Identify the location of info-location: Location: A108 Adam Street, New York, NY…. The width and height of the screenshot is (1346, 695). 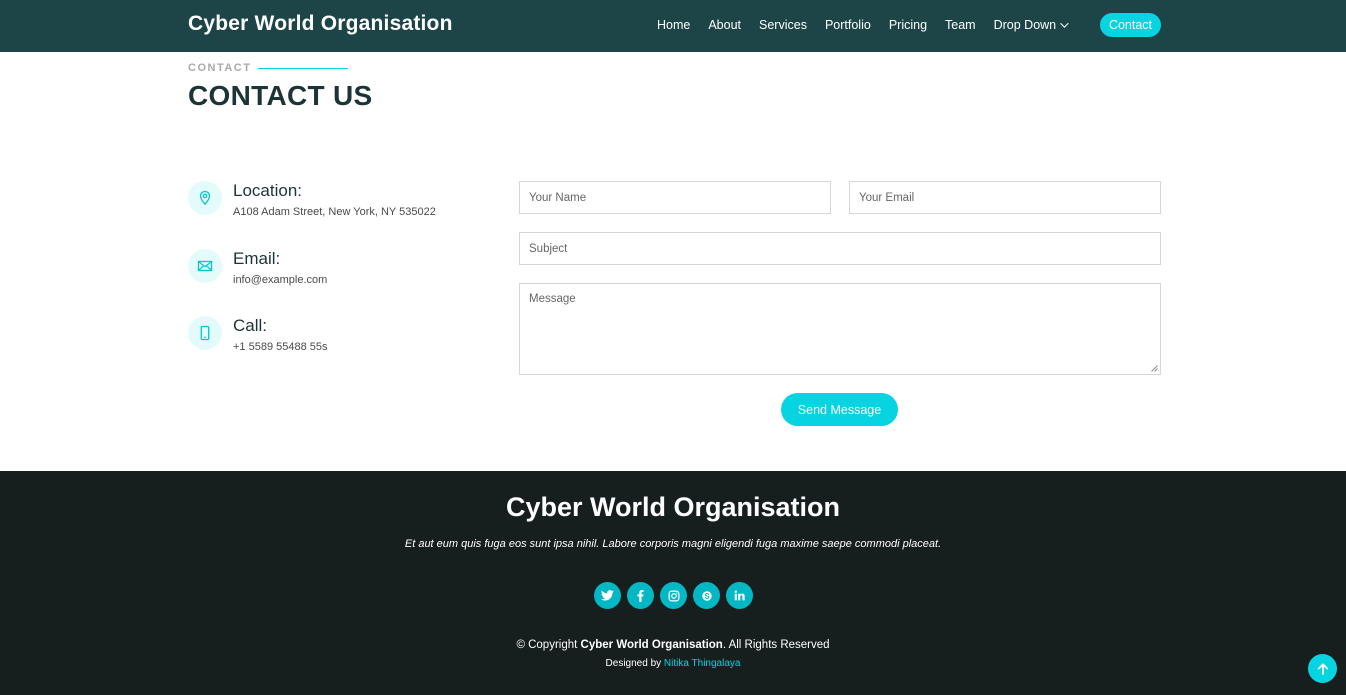
(338, 206).